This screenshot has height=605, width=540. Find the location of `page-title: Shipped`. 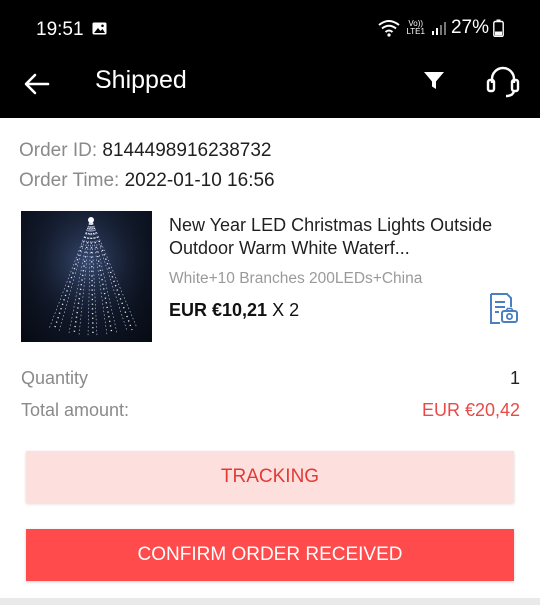

page-title: Shipped is located at coordinates (141, 80).